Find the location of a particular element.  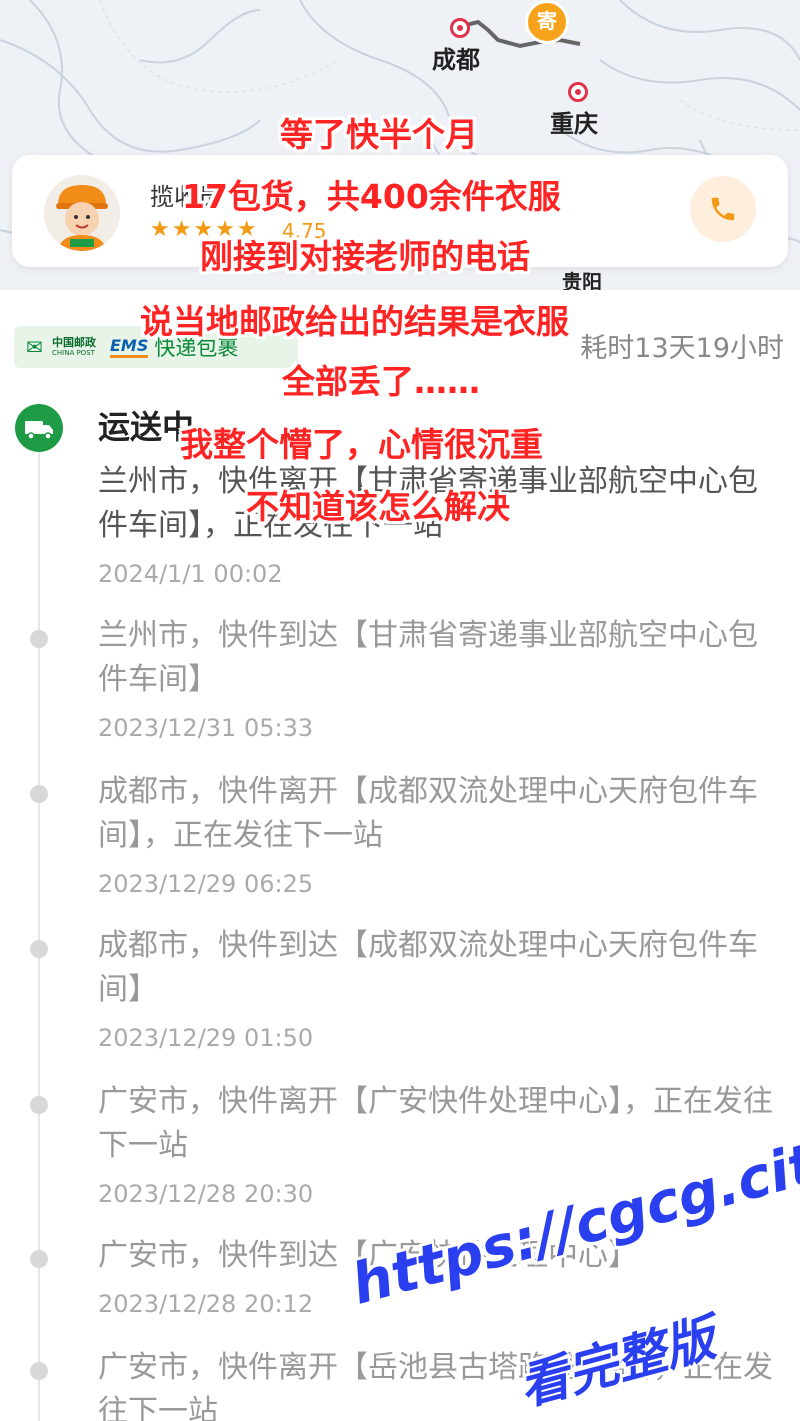

chengdu-marker is located at coordinates (460, 28).